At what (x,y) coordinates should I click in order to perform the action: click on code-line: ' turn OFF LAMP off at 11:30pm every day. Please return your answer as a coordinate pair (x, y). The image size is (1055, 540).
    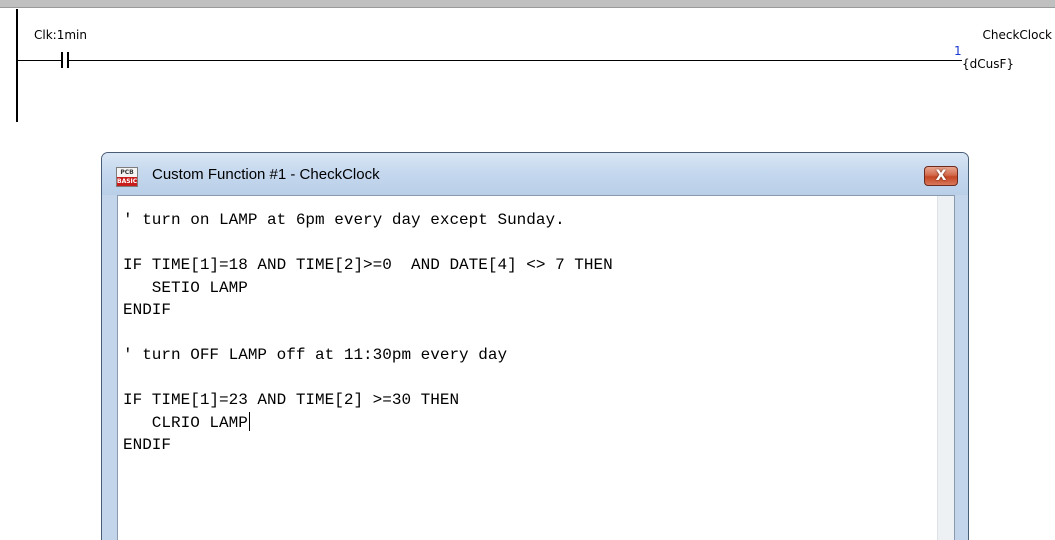
    Looking at the image, I should click on (368, 355).